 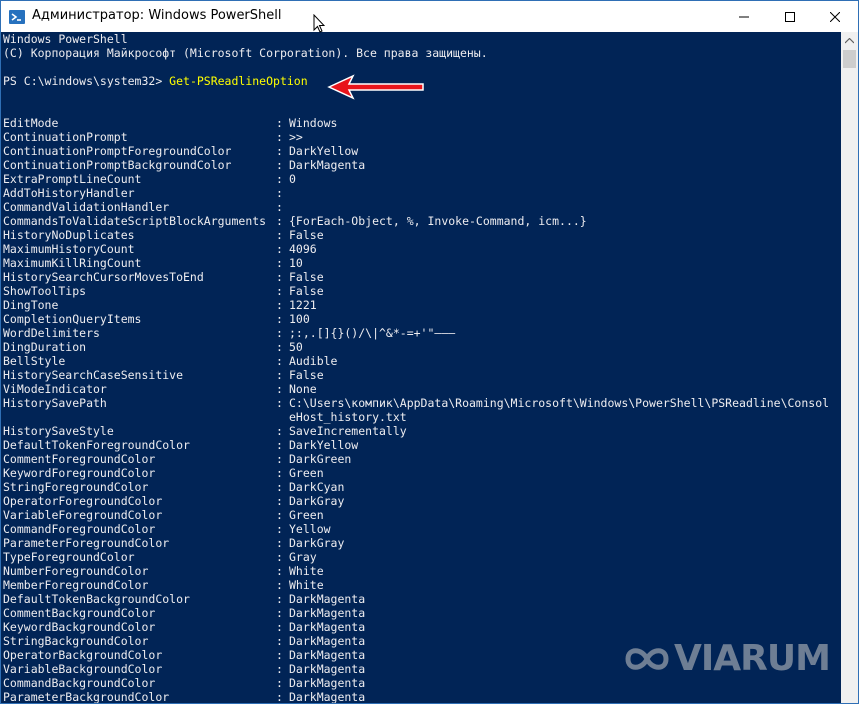 I want to click on option-key: EditMode, so click(x=31, y=123).